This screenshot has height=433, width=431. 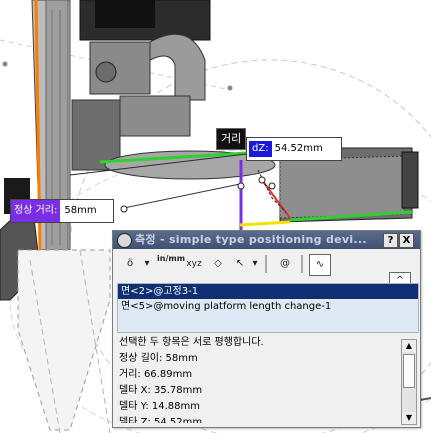 What do you see at coordinates (260, 149) in the screenshot?
I see `dz-badge: dZ:` at bounding box center [260, 149].